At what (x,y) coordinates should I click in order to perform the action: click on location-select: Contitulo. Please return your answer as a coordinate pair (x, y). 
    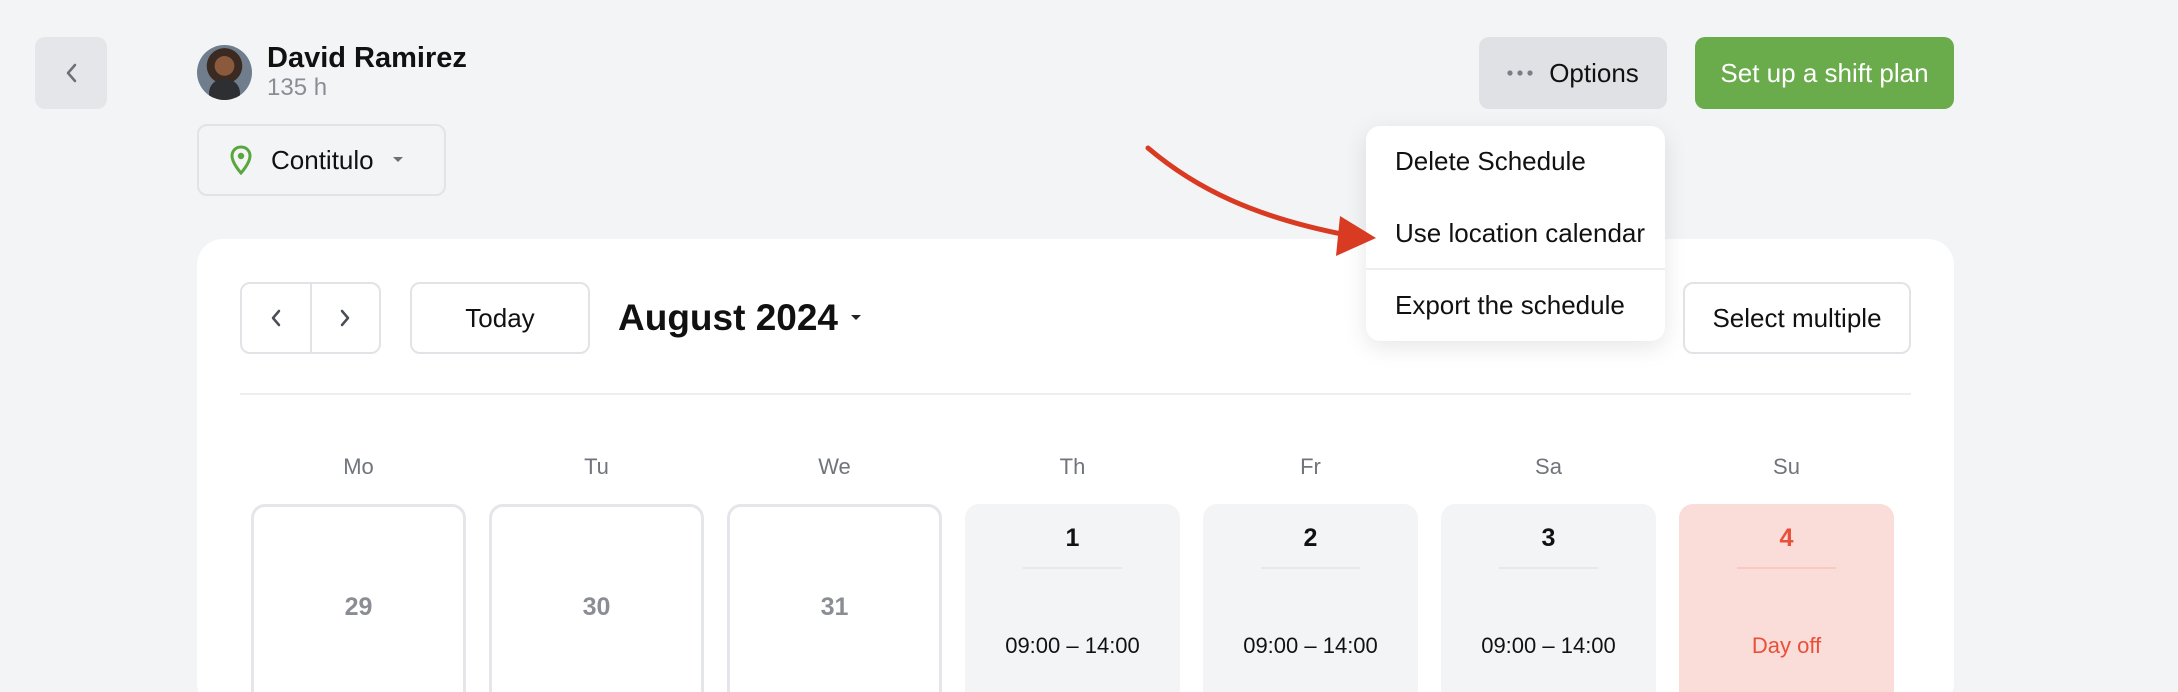
    Looking at the image, I should click on (321, 160).